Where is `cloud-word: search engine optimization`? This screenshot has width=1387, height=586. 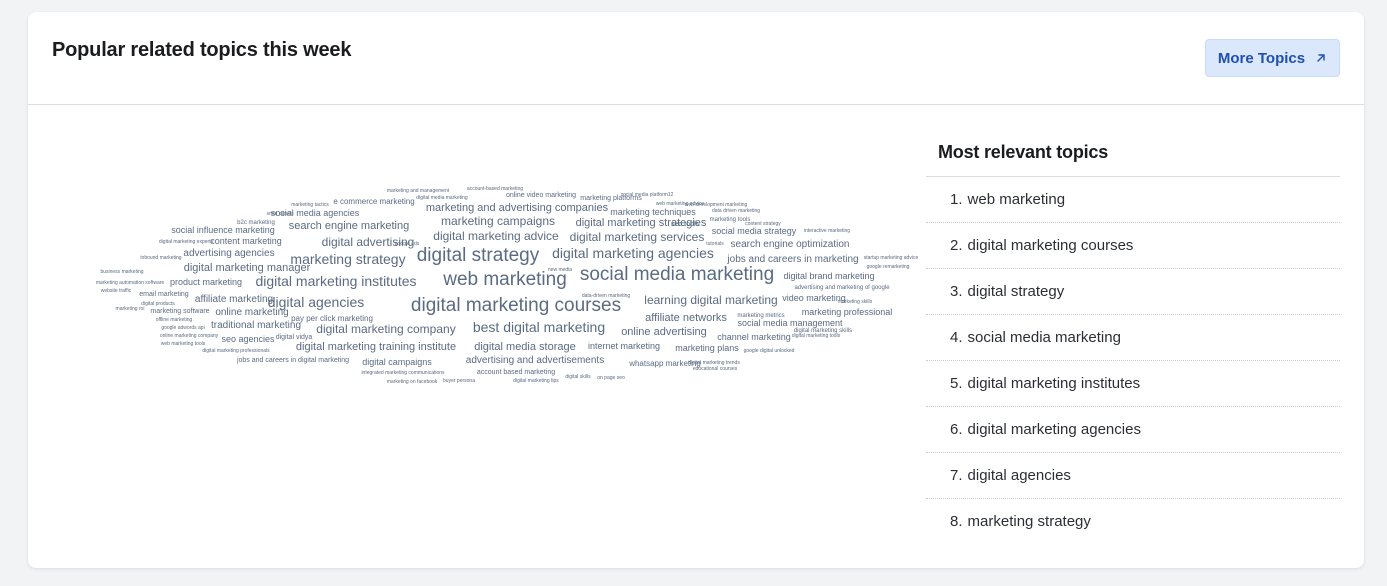 cloud-word: search engine optimization is located at coordinates (790, 244).